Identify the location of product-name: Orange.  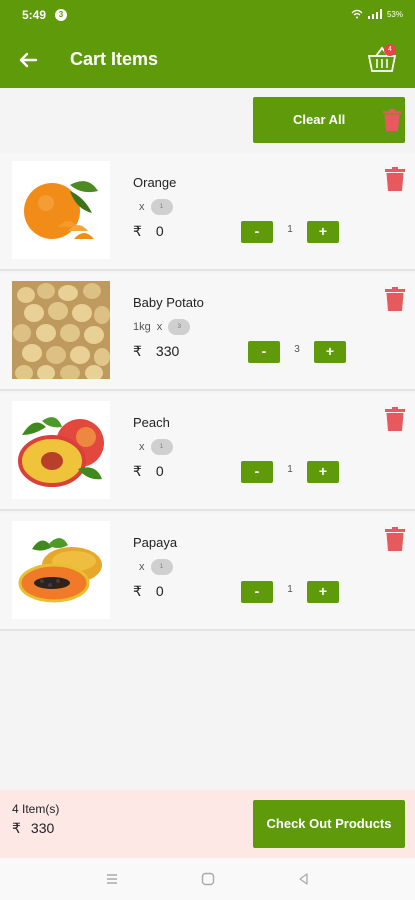
(155, 182).